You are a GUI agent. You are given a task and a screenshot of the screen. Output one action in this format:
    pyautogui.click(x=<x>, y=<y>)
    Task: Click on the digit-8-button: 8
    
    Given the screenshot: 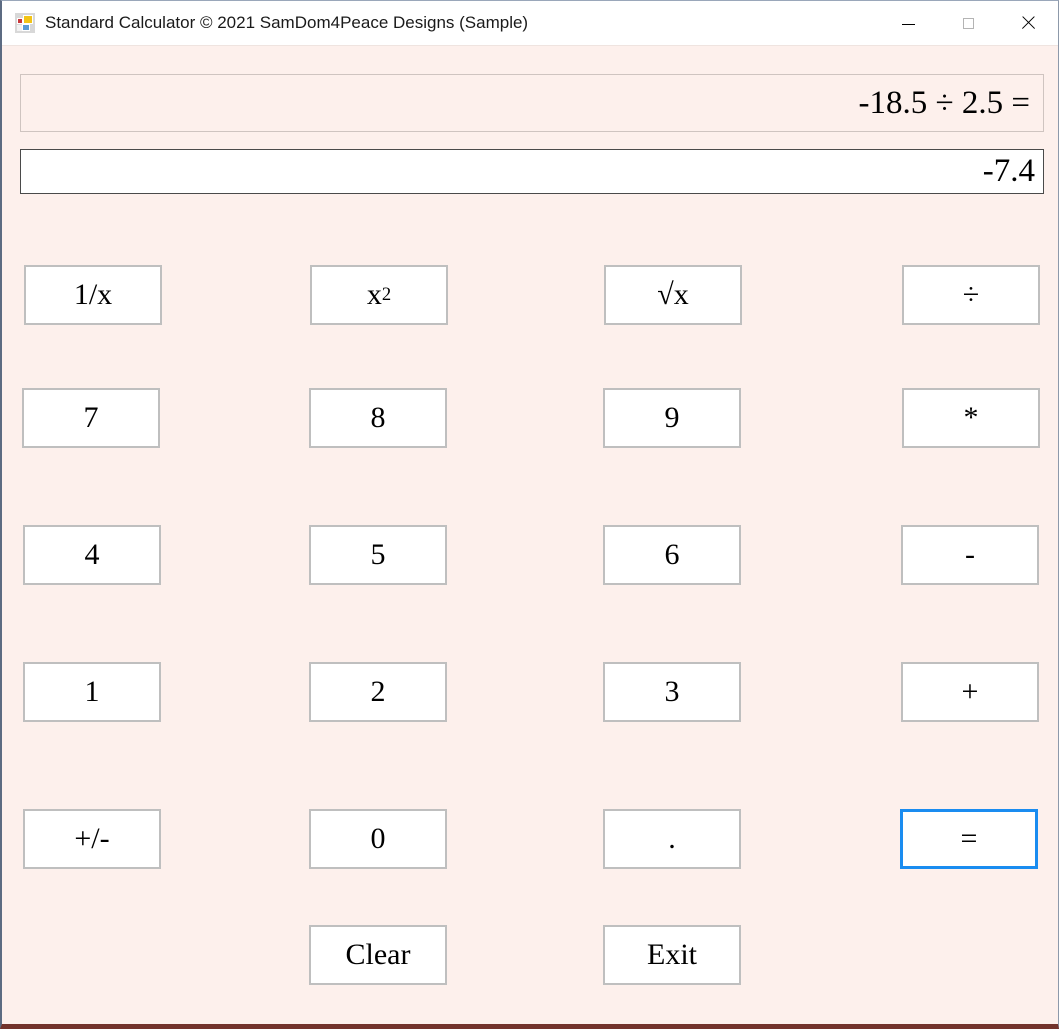 What is the action you would take?
    pyautogui.click(x=378, y=418)
    